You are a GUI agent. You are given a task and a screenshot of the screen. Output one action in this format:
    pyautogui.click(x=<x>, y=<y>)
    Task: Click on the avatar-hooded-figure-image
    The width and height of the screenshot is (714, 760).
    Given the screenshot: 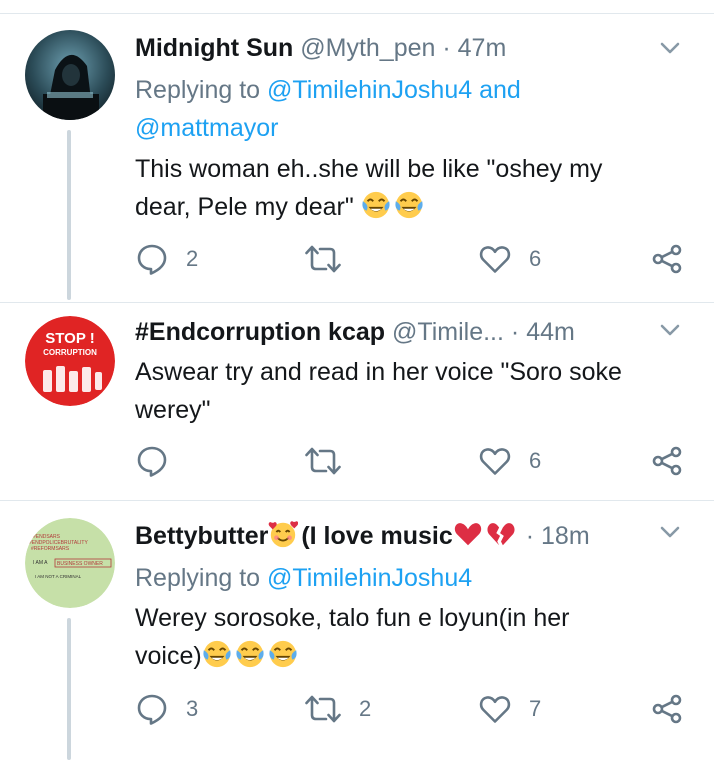 What is the action you would take?
    pyautogui.click(x=70, y=75)
    